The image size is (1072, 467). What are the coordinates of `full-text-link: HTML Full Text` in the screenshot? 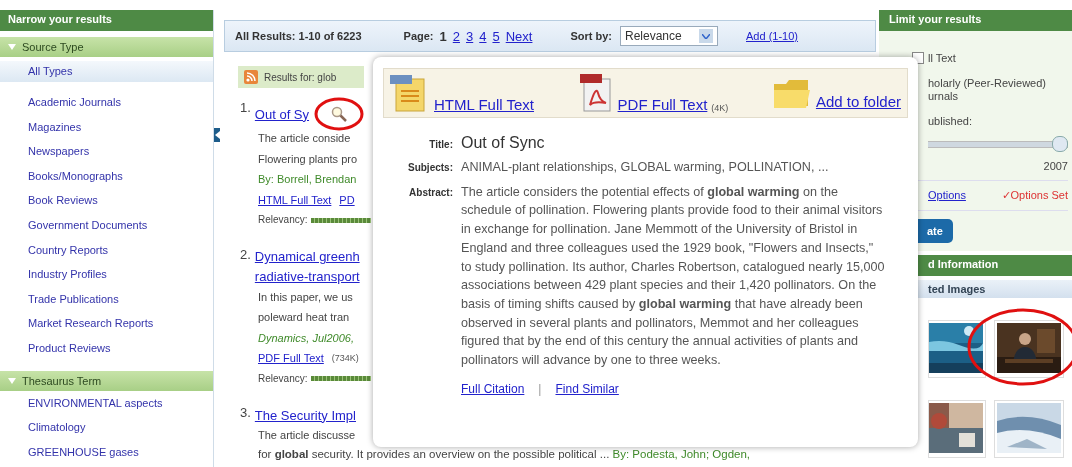 It's located at (295, 199).